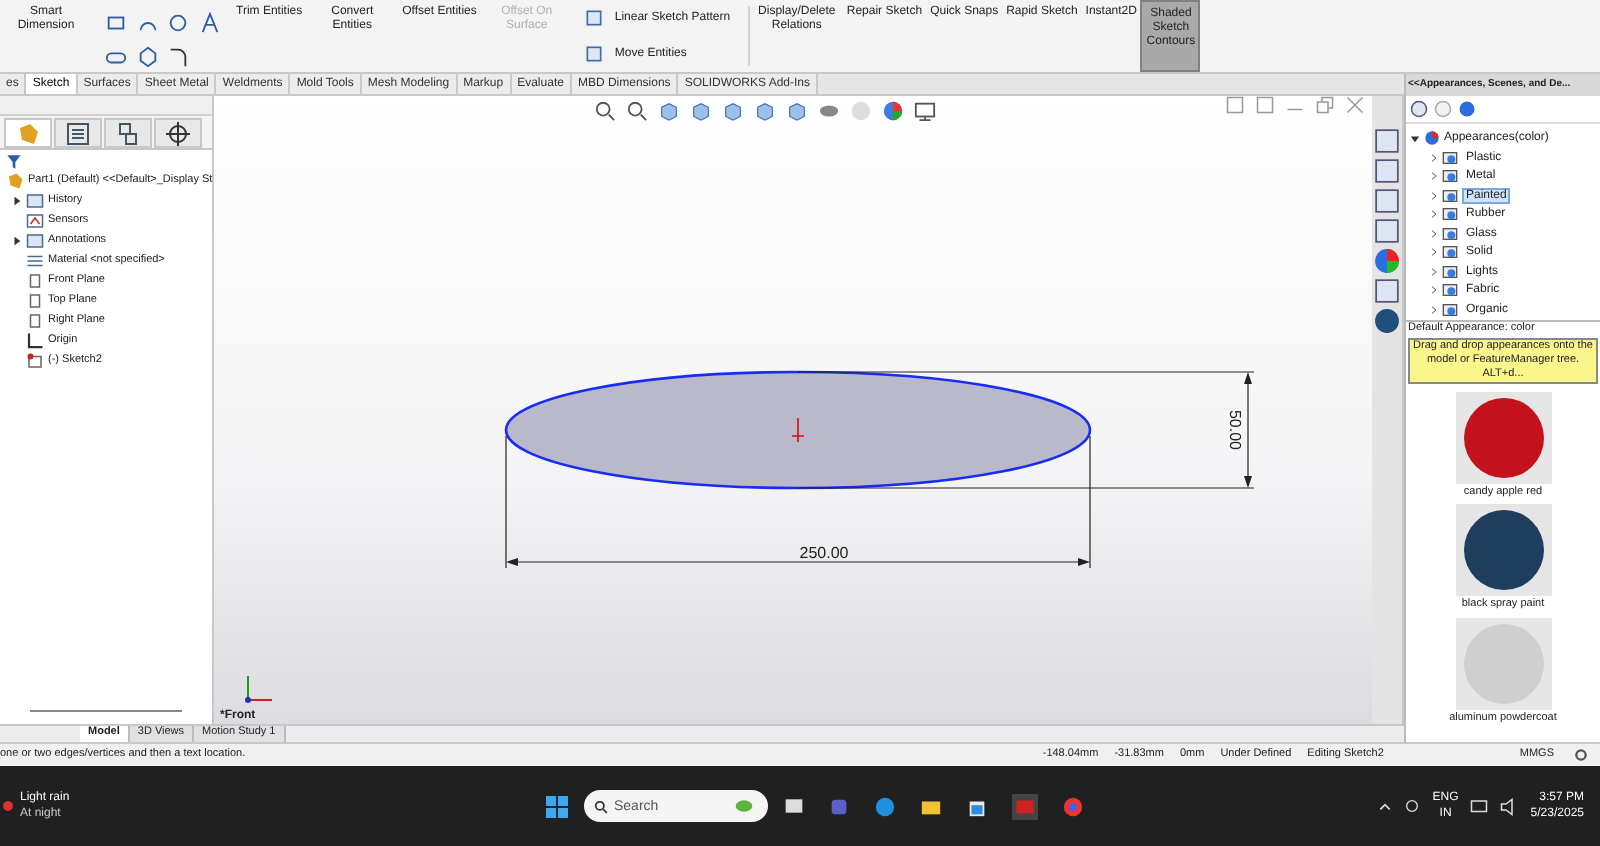 The image size is (1600, 846). Describe the element at coordinates (824, 553) in the screenshot. I see `dimension-value: 250.00` at that location.